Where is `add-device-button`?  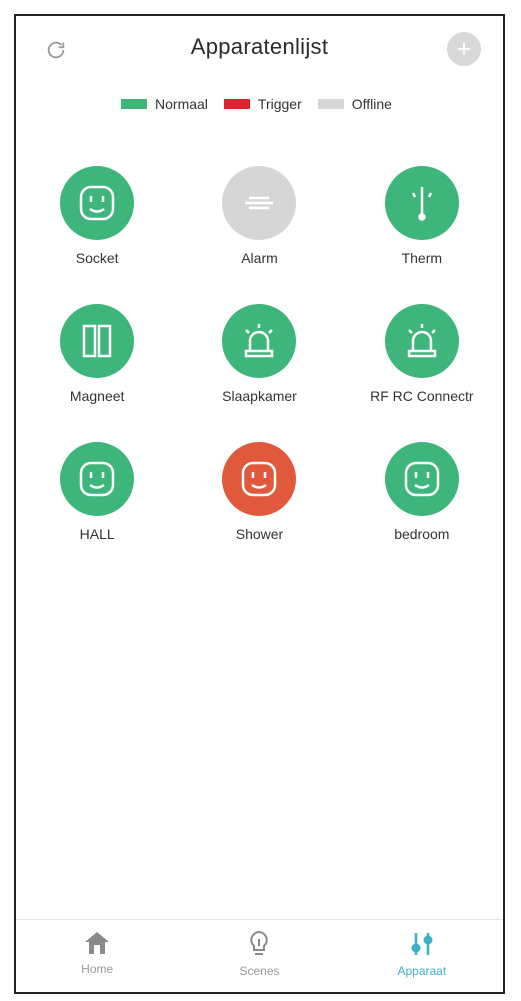
add-device-button is located at coordinates (464, 49).